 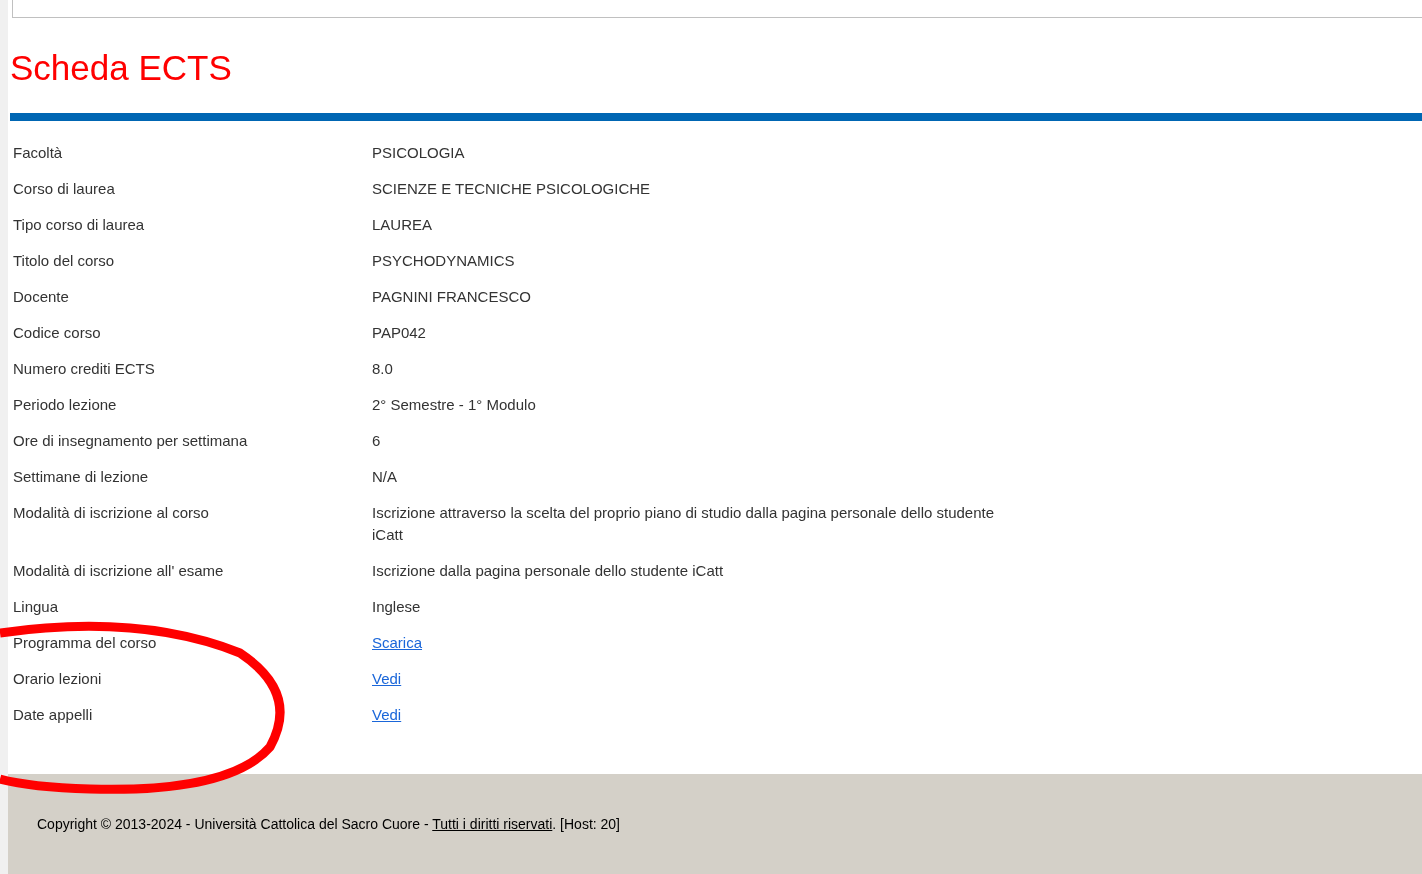 I want to click on field-value: SCIENZE E TECNICHE PSICOLOGICHE, so click(x=511, y=189).